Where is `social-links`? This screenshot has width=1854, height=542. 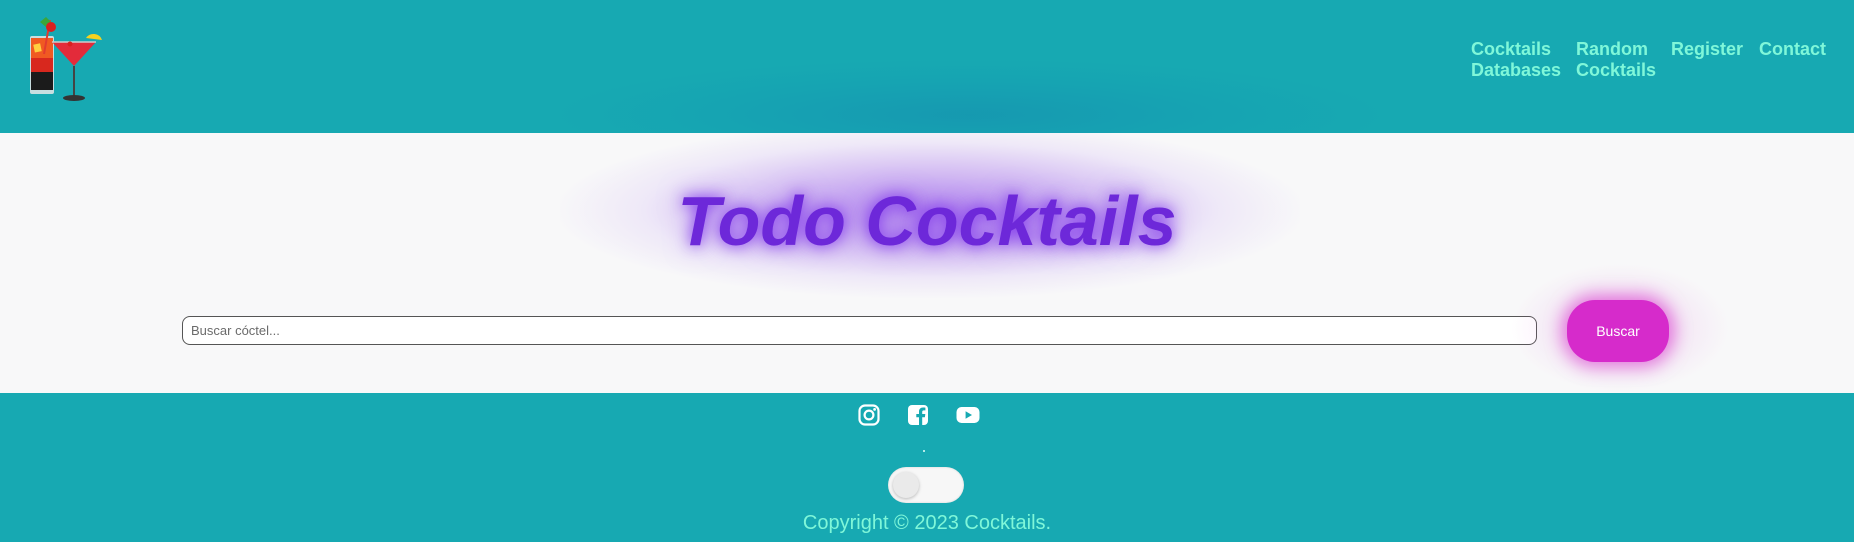
social-links is located at coordinates (919, 415).